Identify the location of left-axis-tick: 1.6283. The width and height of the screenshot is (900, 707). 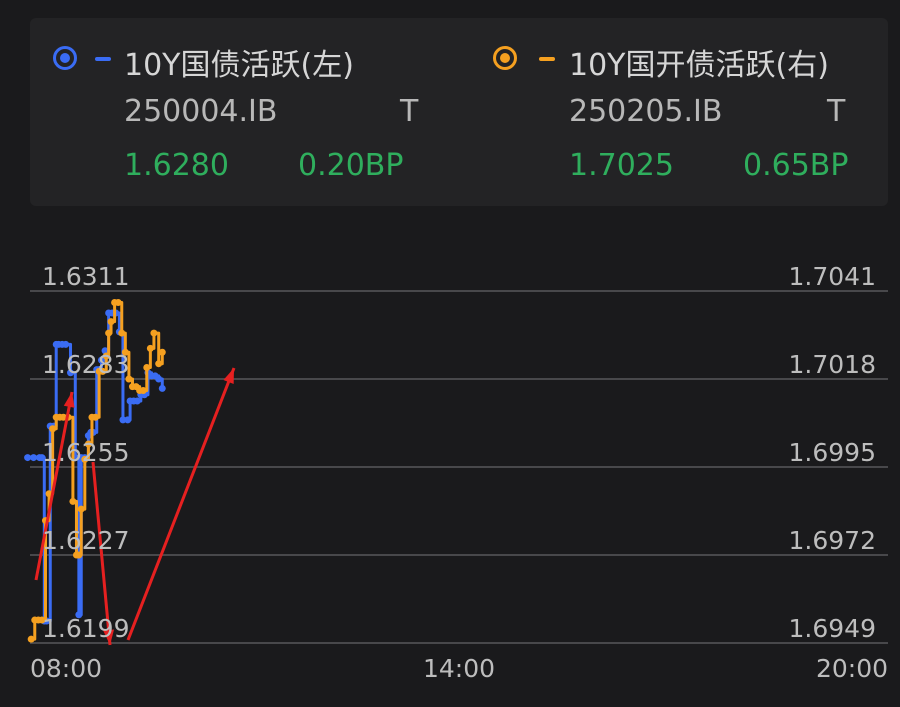
(85, 364).